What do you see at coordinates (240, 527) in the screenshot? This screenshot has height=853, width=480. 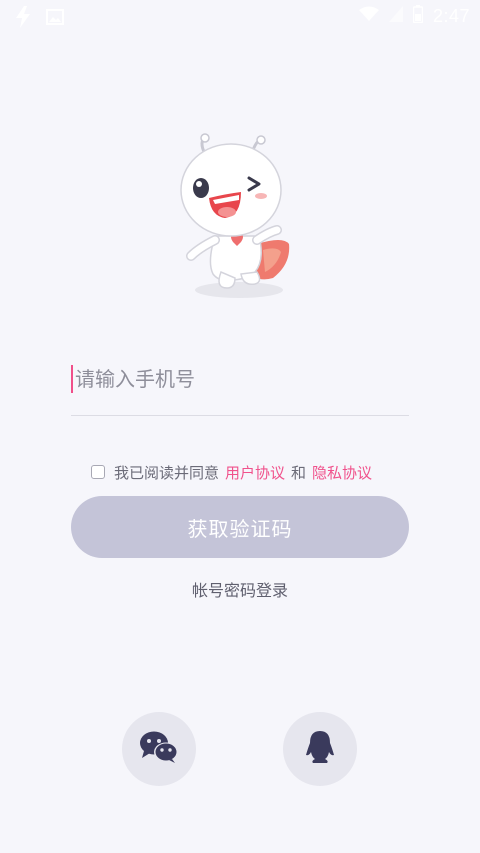 I see `get-code-button: 获取验证码` at bounding box center [240, 527].